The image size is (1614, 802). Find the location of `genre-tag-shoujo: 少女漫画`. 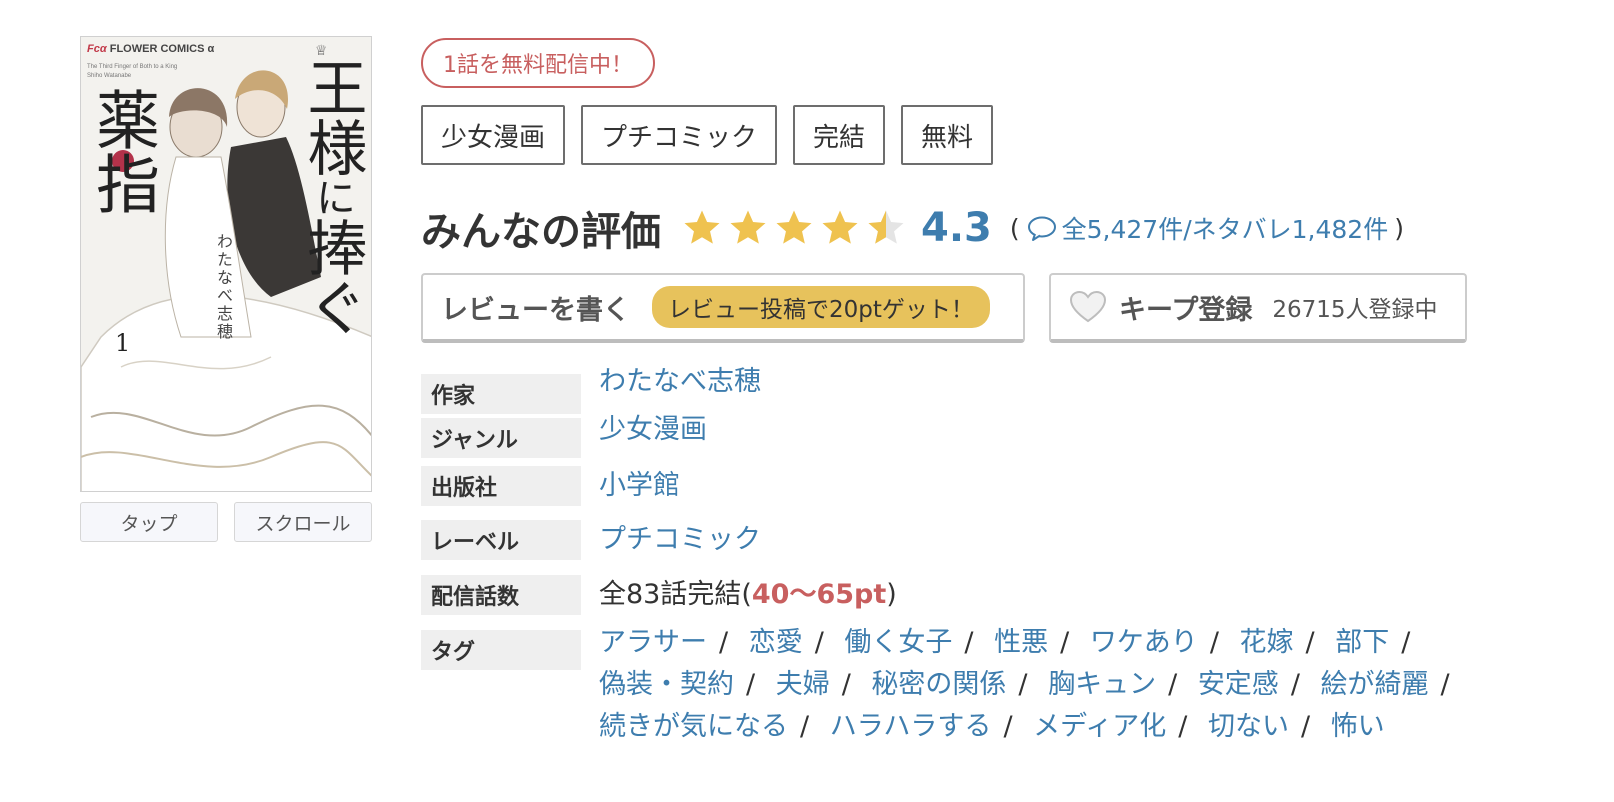

genre-tag-shoujo: 少女漫画 is located at coordinates (493, 135).